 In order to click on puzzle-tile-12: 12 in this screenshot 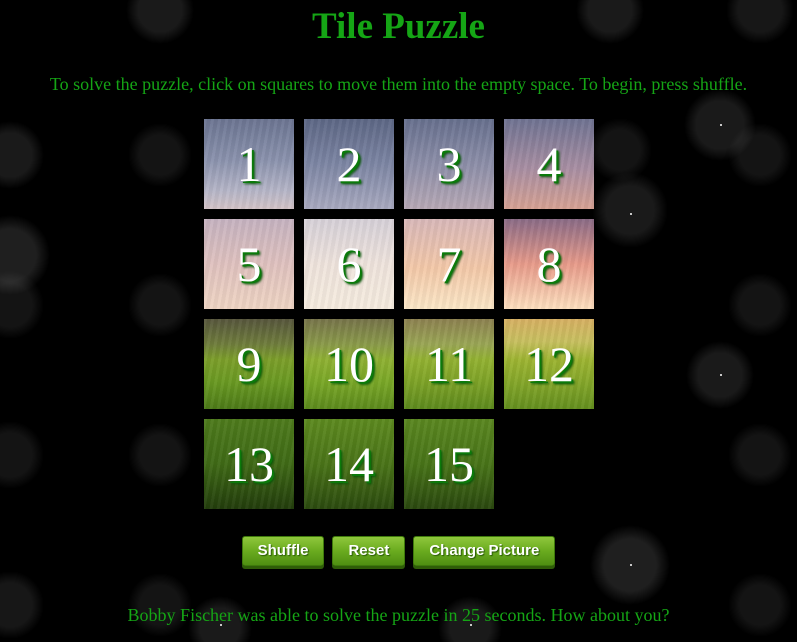, I will do `click(549, 364)`.